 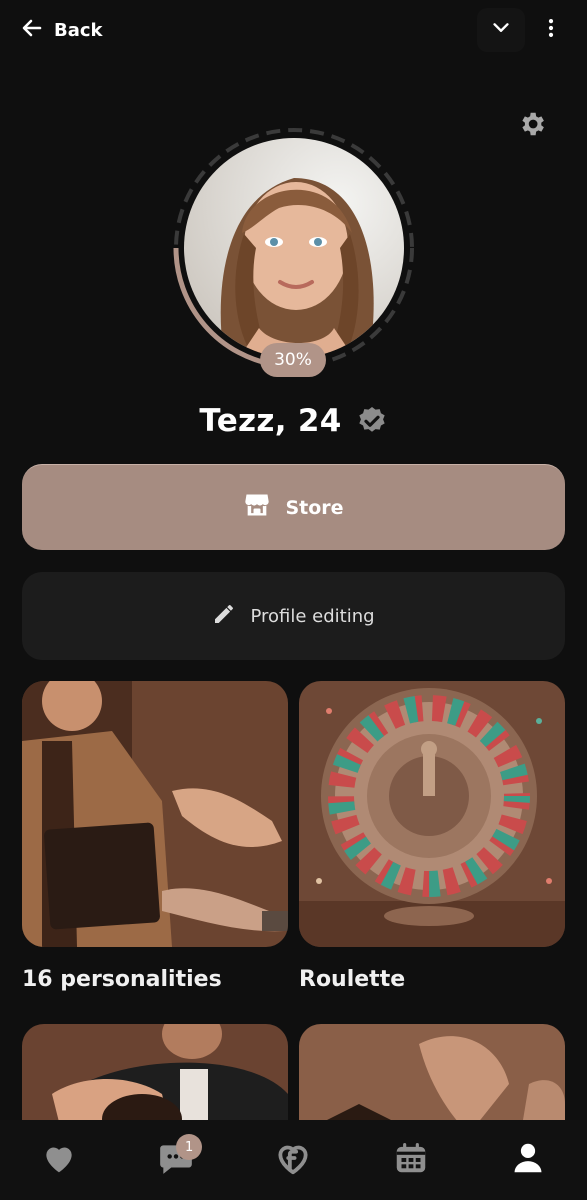 What do you see at coordinates (293, 30) in the screenshot?
I see `top-bar: Back` at bounding box center [293, 30].